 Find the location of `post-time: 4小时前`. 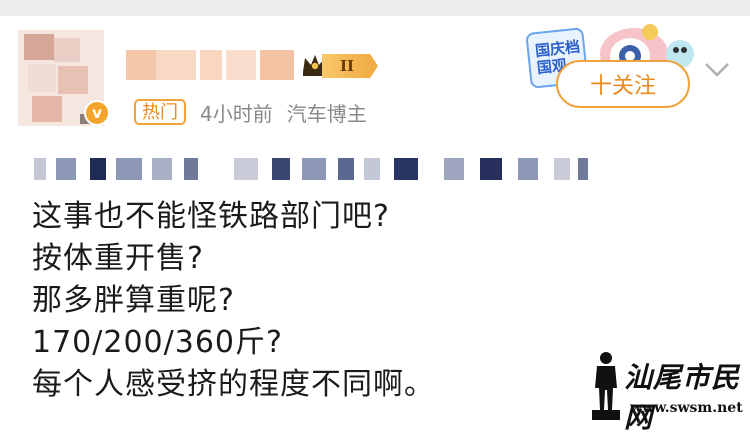

post-time: 4小时前 is located at coordinates (236, 113).